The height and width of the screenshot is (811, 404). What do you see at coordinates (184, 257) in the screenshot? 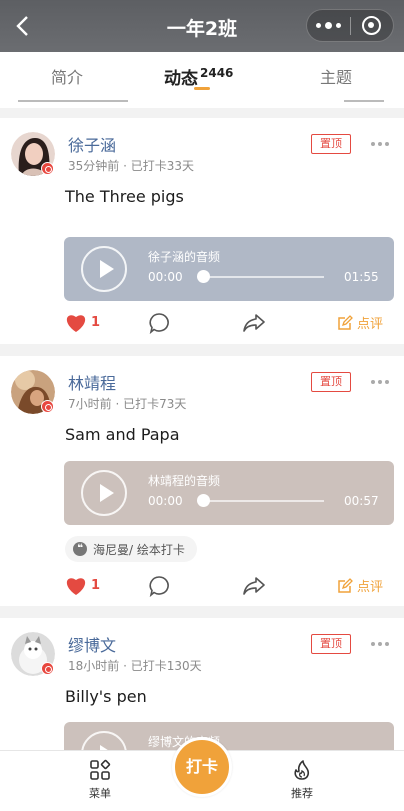
I see `audio-title: 徐子涵的音频` at bounding box center [184, 257].